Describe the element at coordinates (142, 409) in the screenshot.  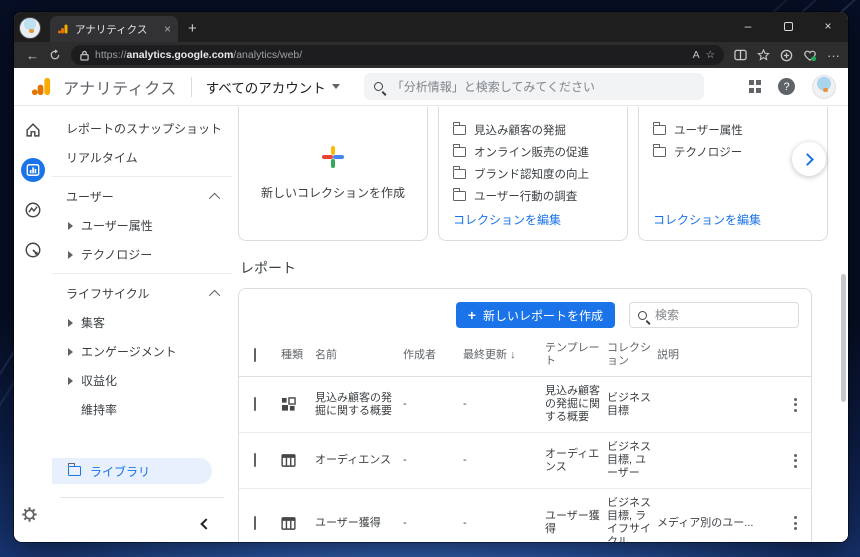
I see `nav-item-retention: 維持率` at that location.